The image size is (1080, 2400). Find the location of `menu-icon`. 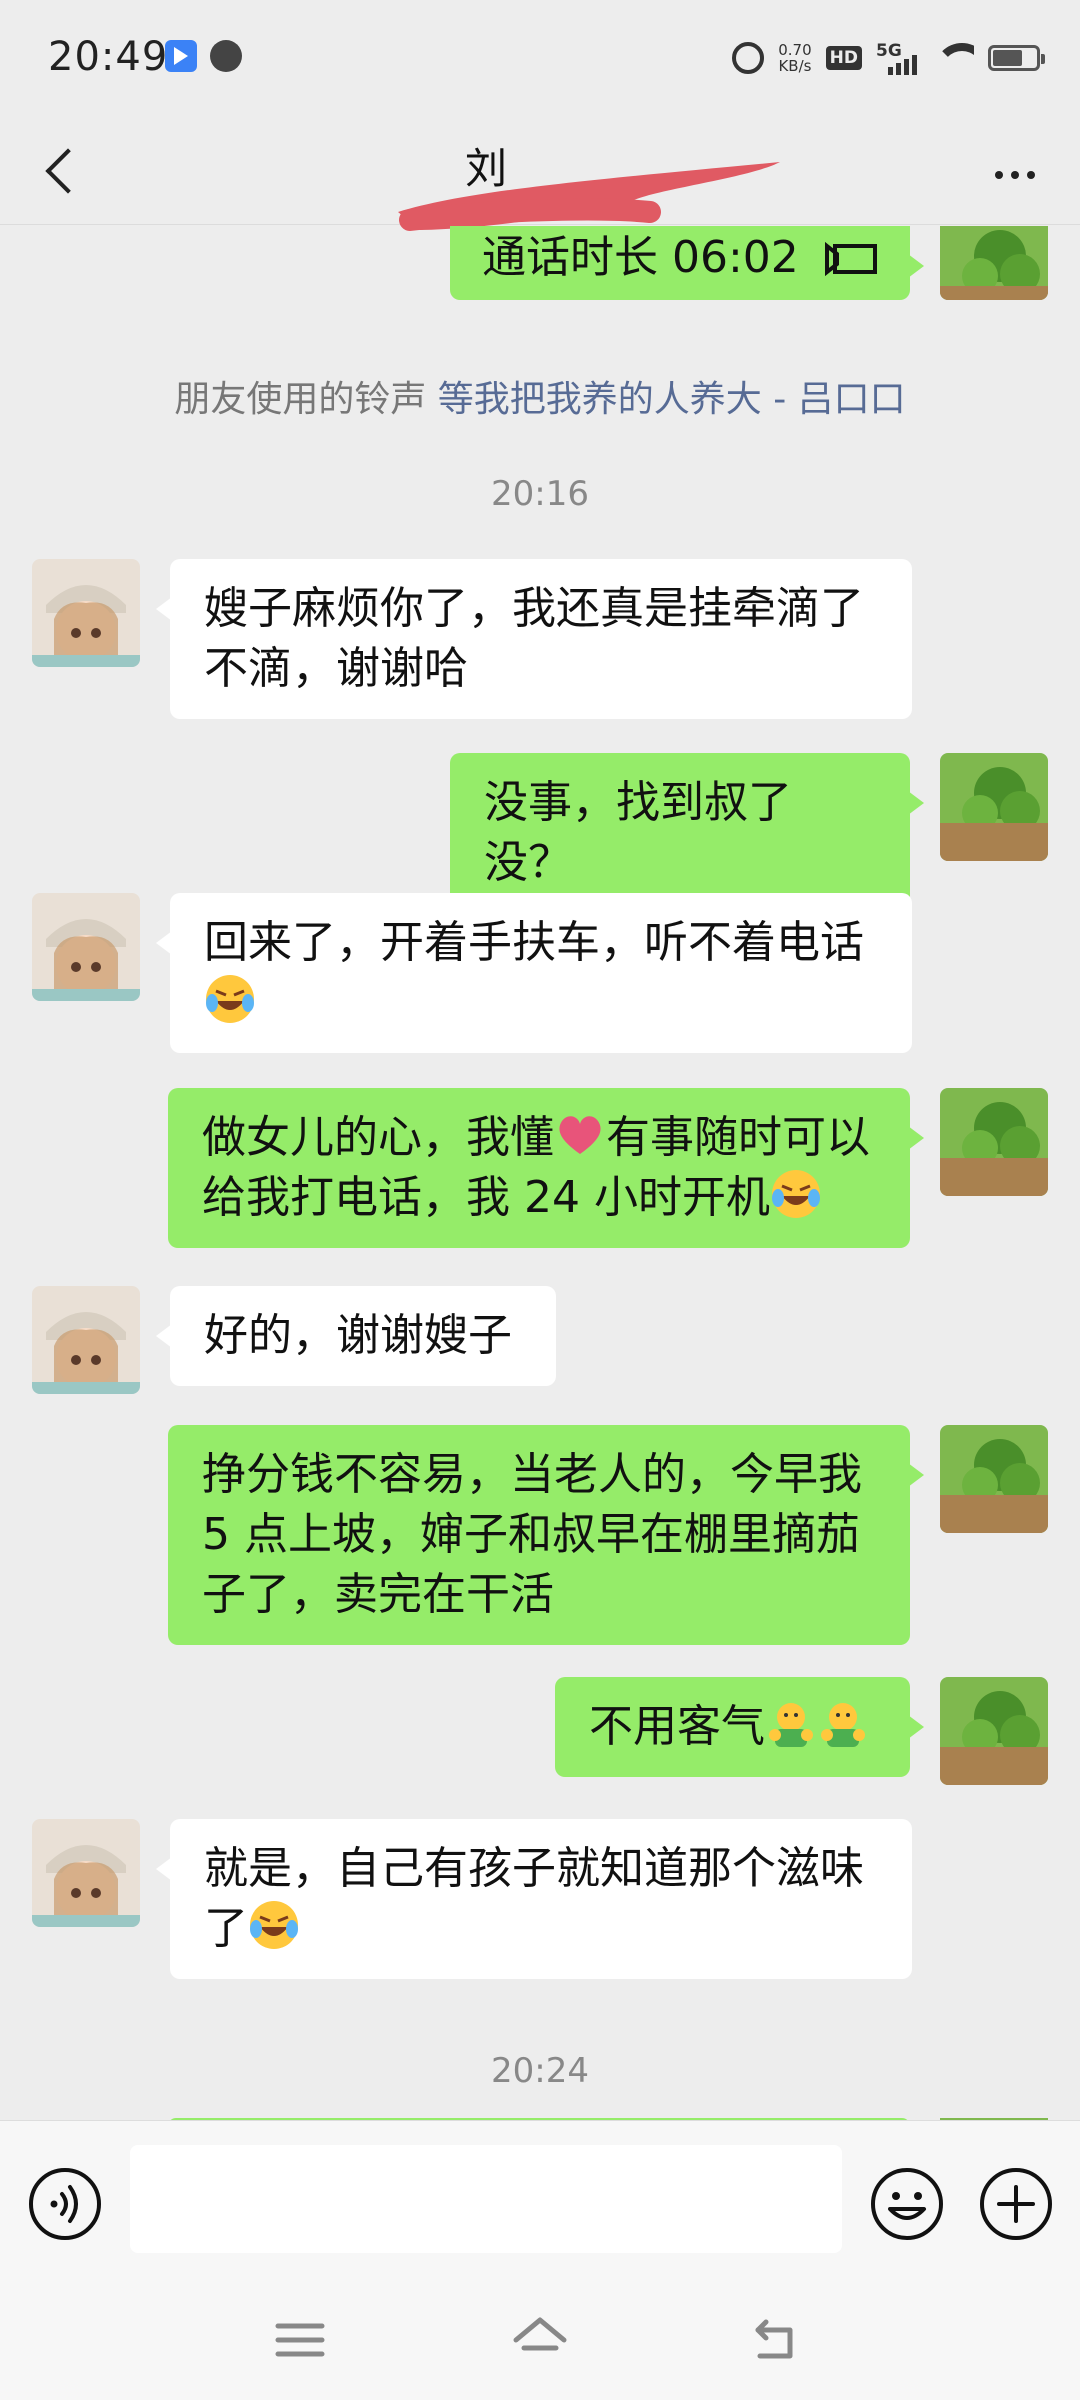

menu-icon is located at coordinates (300, 2340).